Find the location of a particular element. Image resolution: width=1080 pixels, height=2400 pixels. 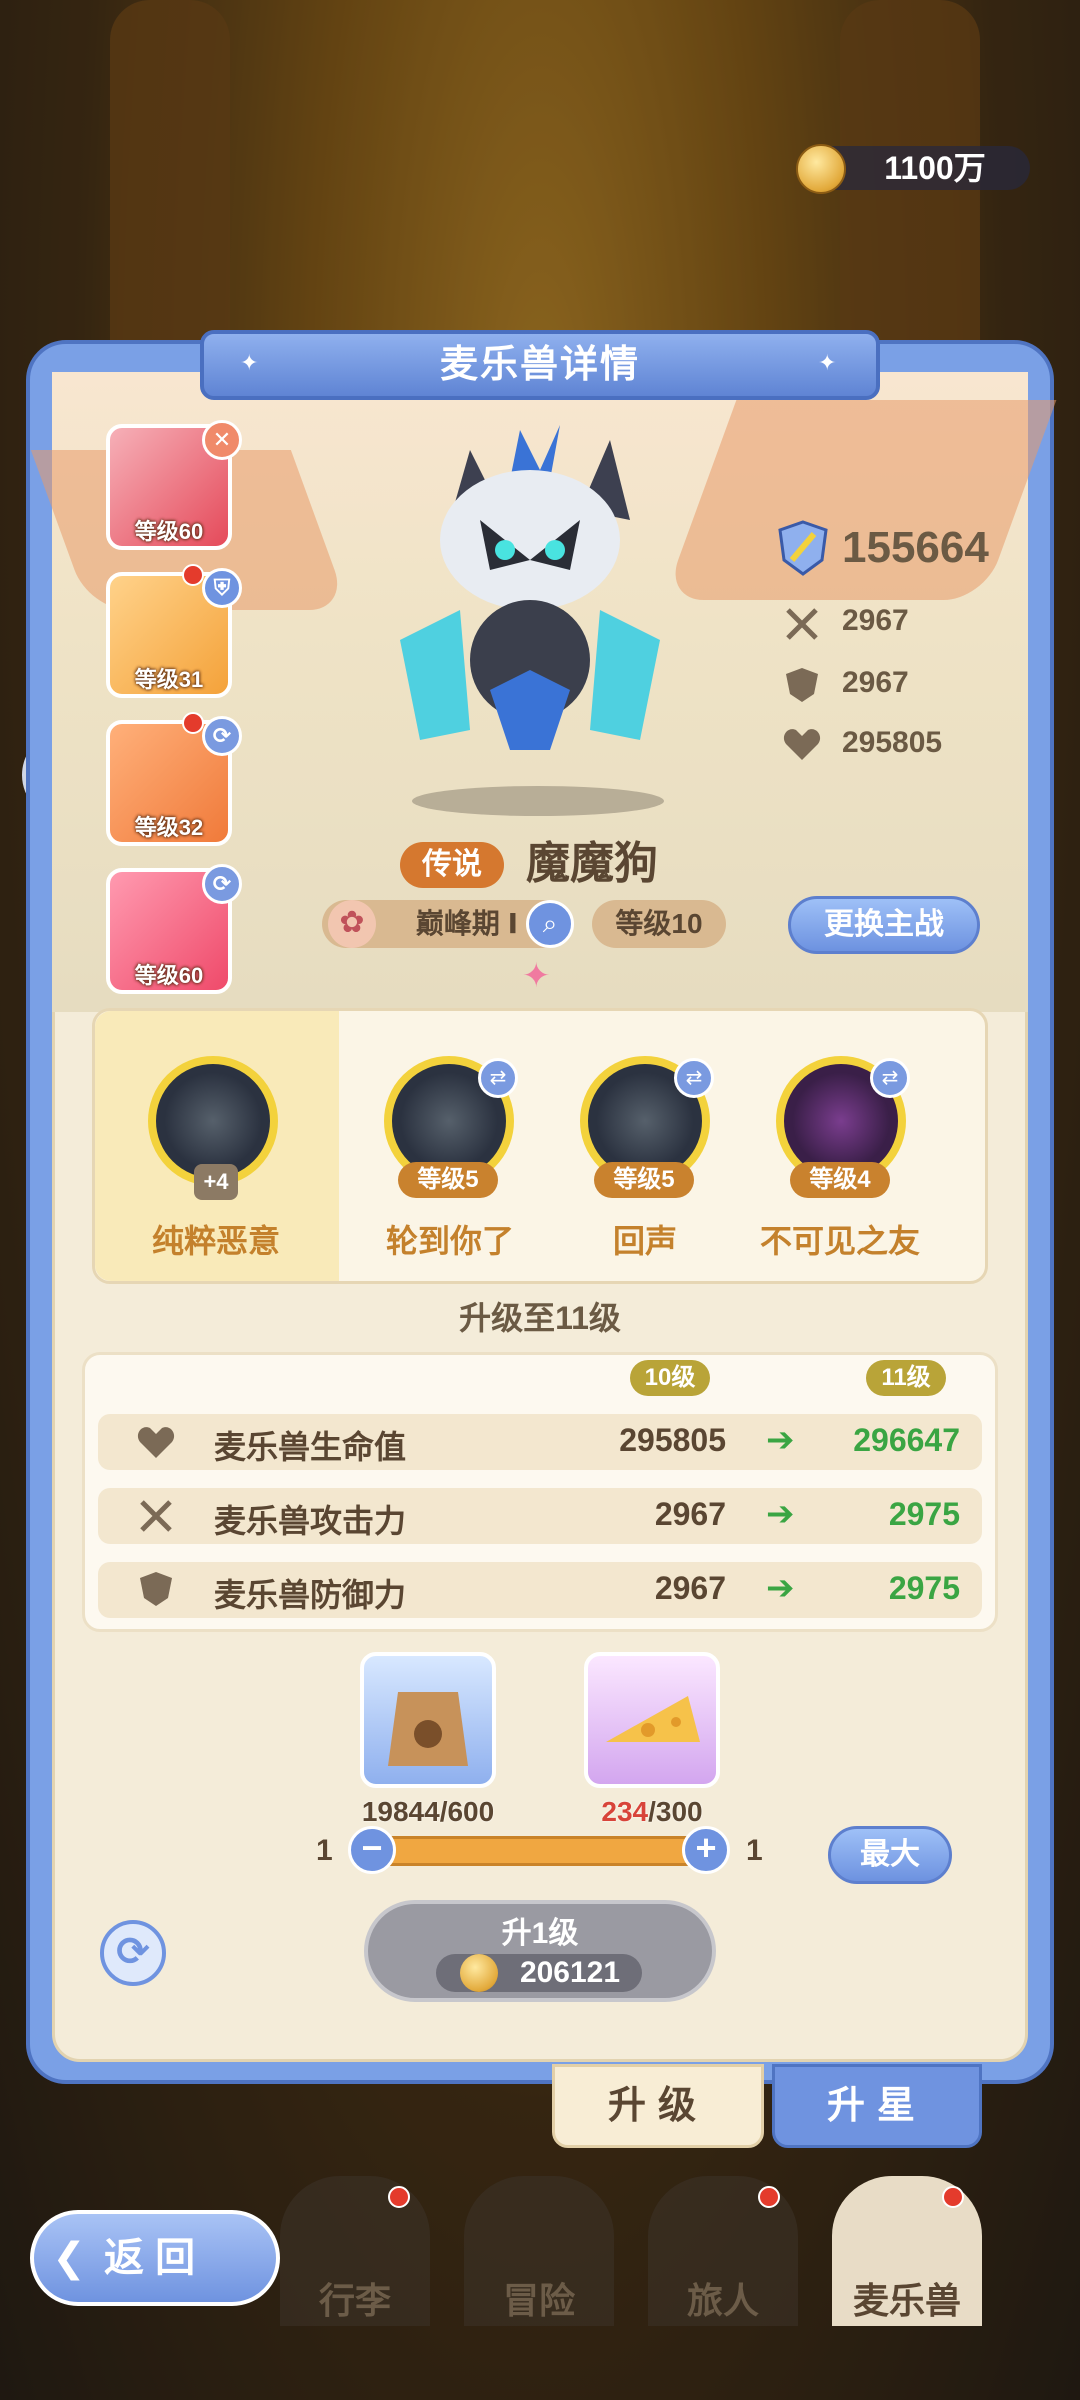

material-have: 234 is located at coordinates (625, 1811).